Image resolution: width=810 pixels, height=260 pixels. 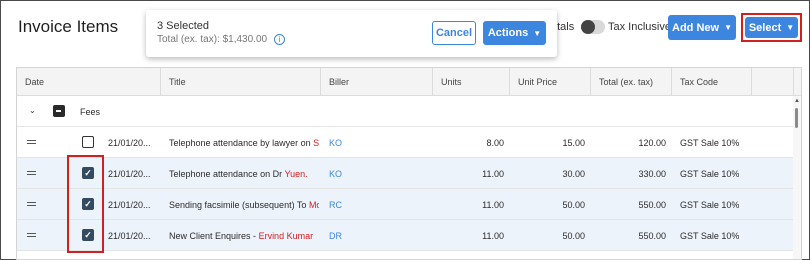 I want to click on row-unit-price: 30.00, so click(x=573, y=173).